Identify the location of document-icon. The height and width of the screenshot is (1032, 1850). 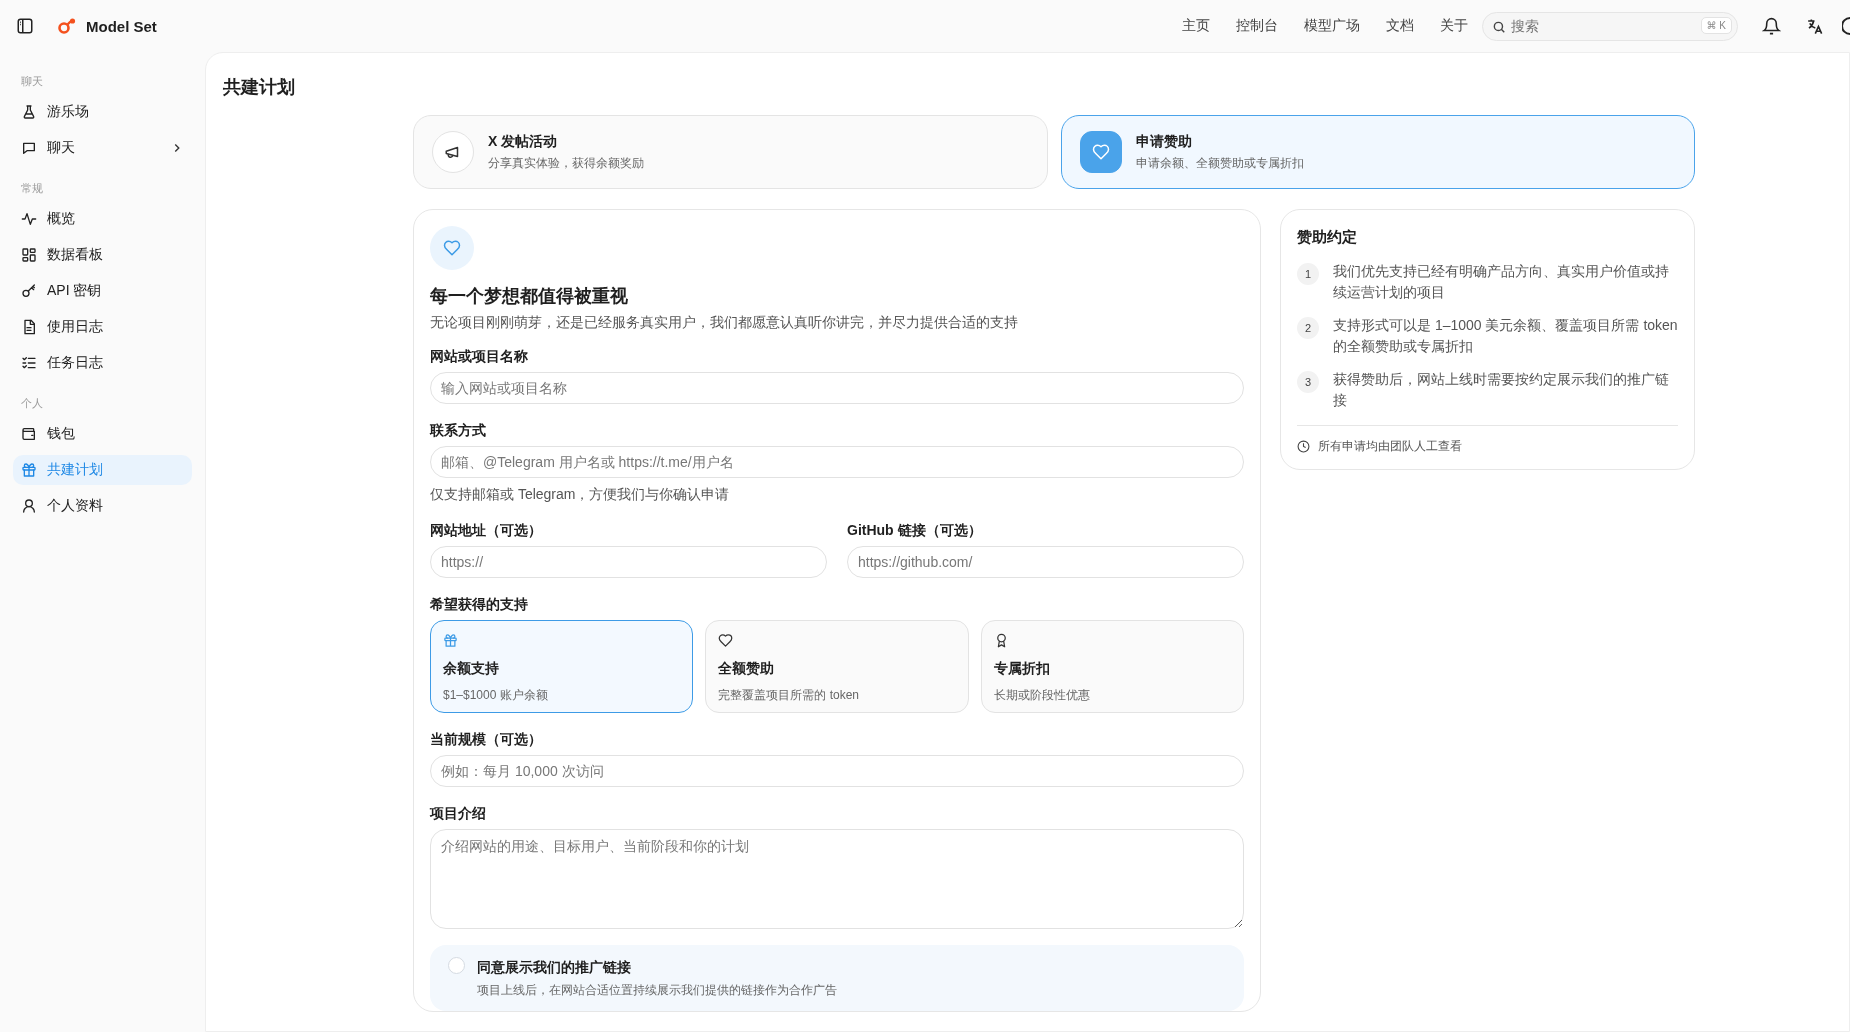
(29, 327).